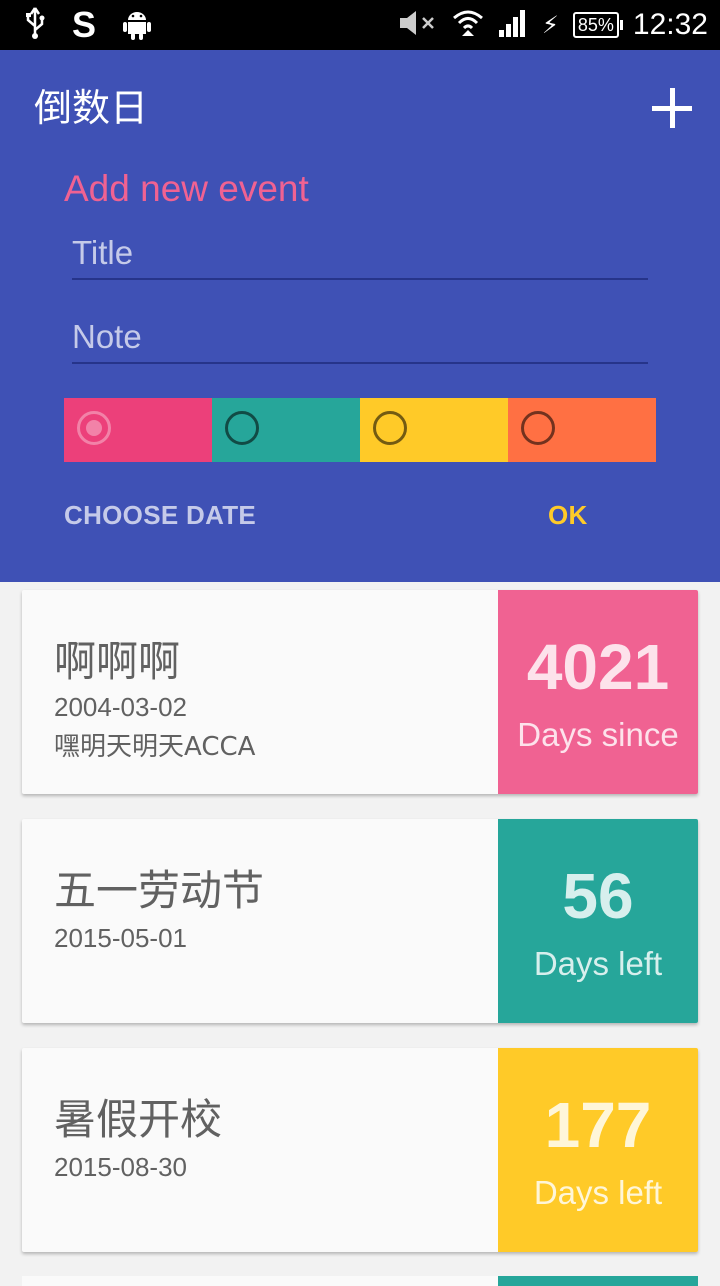 This screenshot has height=1286, width=720. I want to click on form-title: Add new event, so click(186, 188).